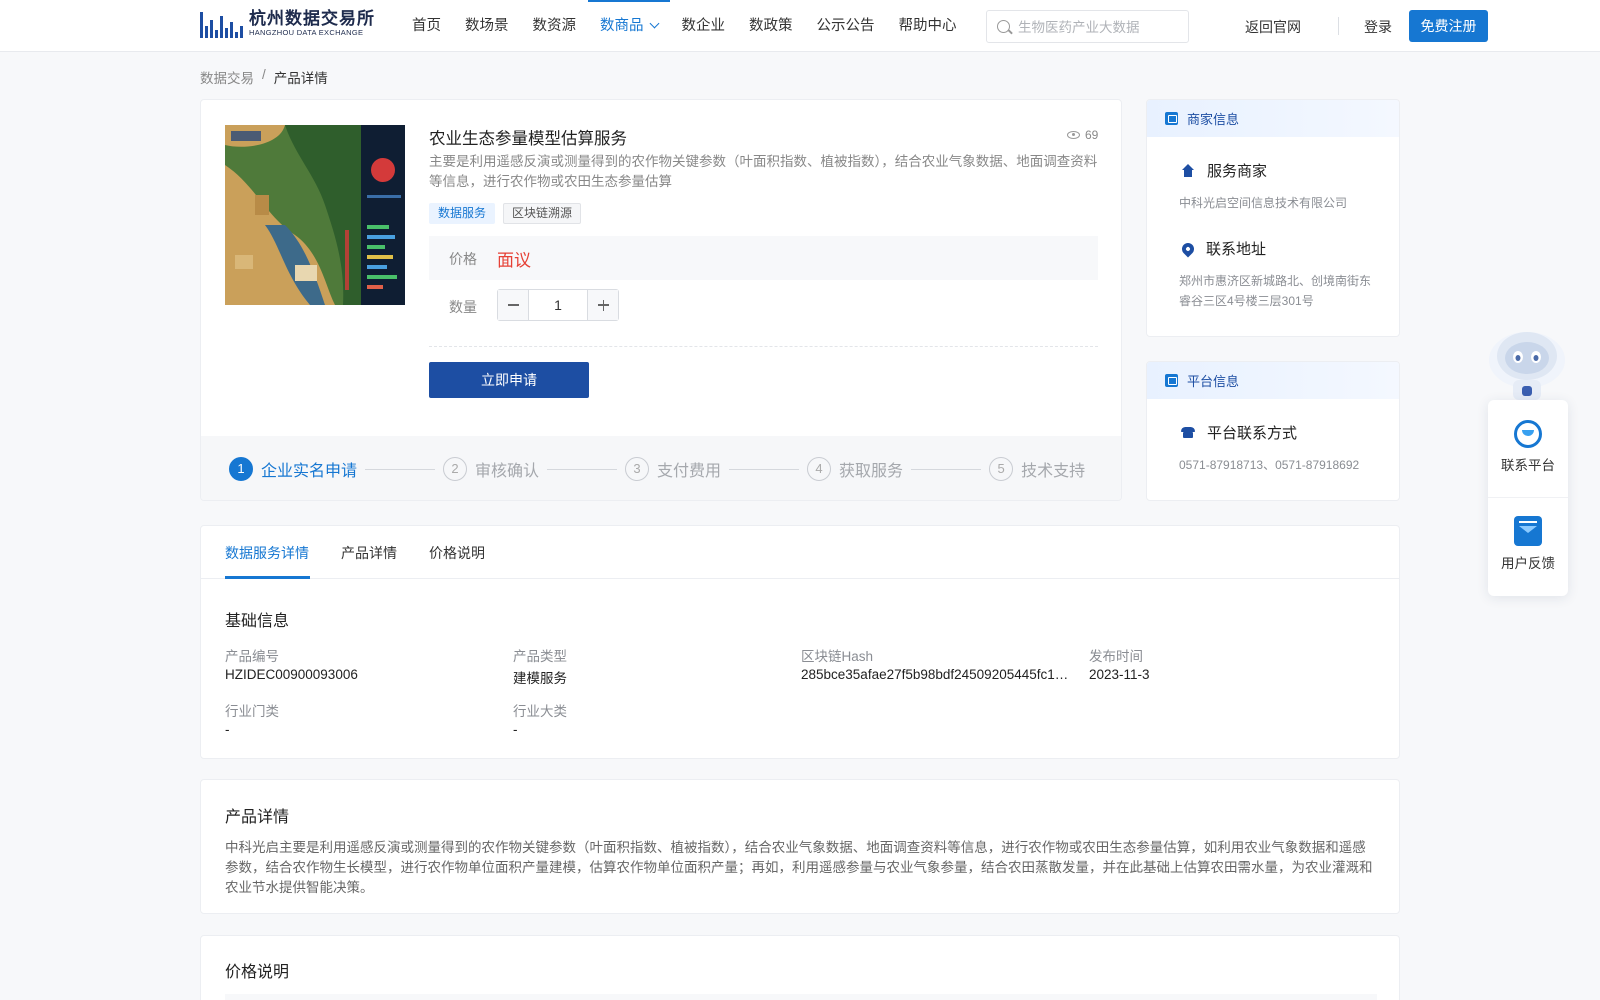 The width and height of the screenshot is (1600, 1000). I want to click on field-label-product-type: 产品类型, so click(540, 656).